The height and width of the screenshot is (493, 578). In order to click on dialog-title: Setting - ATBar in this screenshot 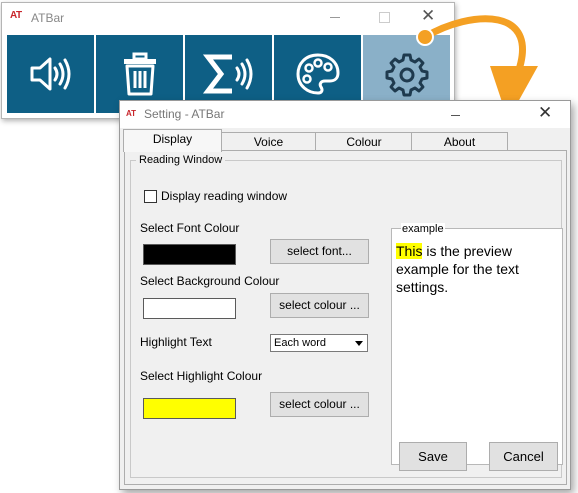, I will do `click(184, 114)`.